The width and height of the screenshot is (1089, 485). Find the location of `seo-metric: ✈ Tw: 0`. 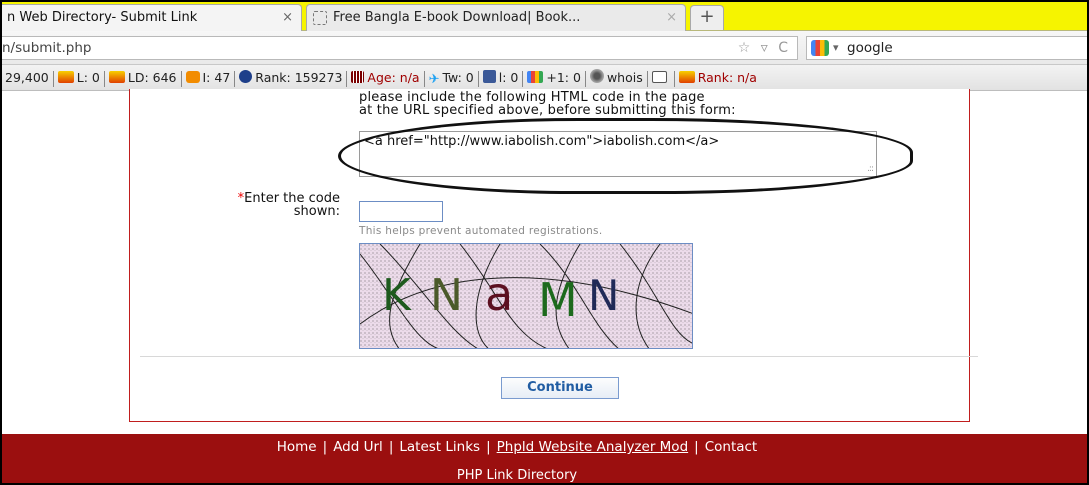

seo-metric: ✈ Tw: 0 is located at coordinates (451, 77).